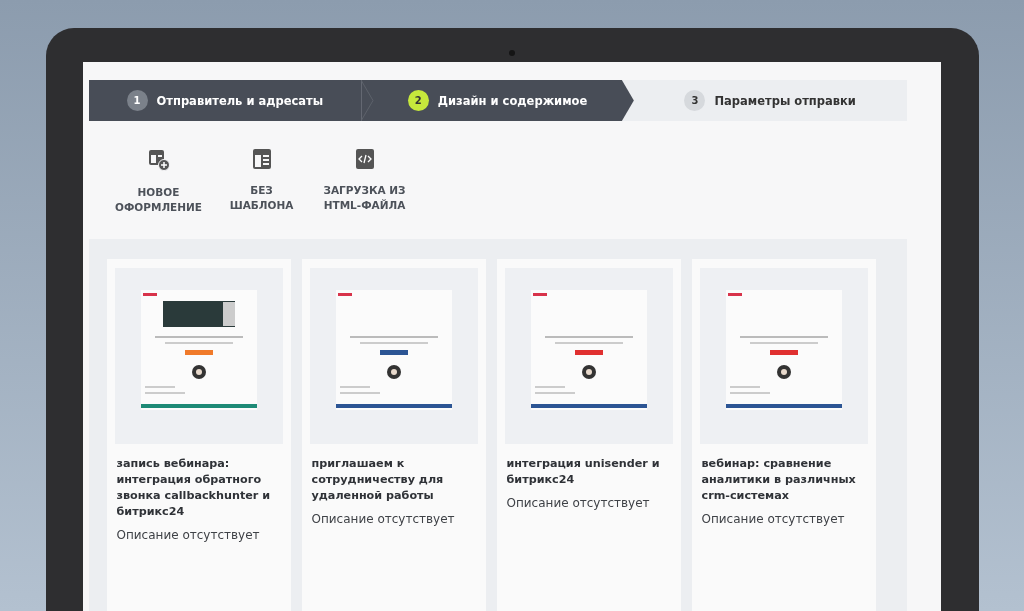 Image resolution: width=1024 pixels, height=611 pixels. Describe the element at coordinates (261, 182) in the screenshot. I see `design-option-button: БЕЗ ШАБЛОНА` at that location.